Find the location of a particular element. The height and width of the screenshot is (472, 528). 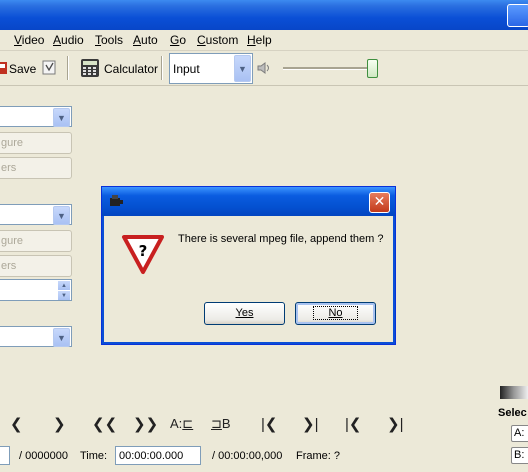

frame-input is located at coordinates (5, 455).